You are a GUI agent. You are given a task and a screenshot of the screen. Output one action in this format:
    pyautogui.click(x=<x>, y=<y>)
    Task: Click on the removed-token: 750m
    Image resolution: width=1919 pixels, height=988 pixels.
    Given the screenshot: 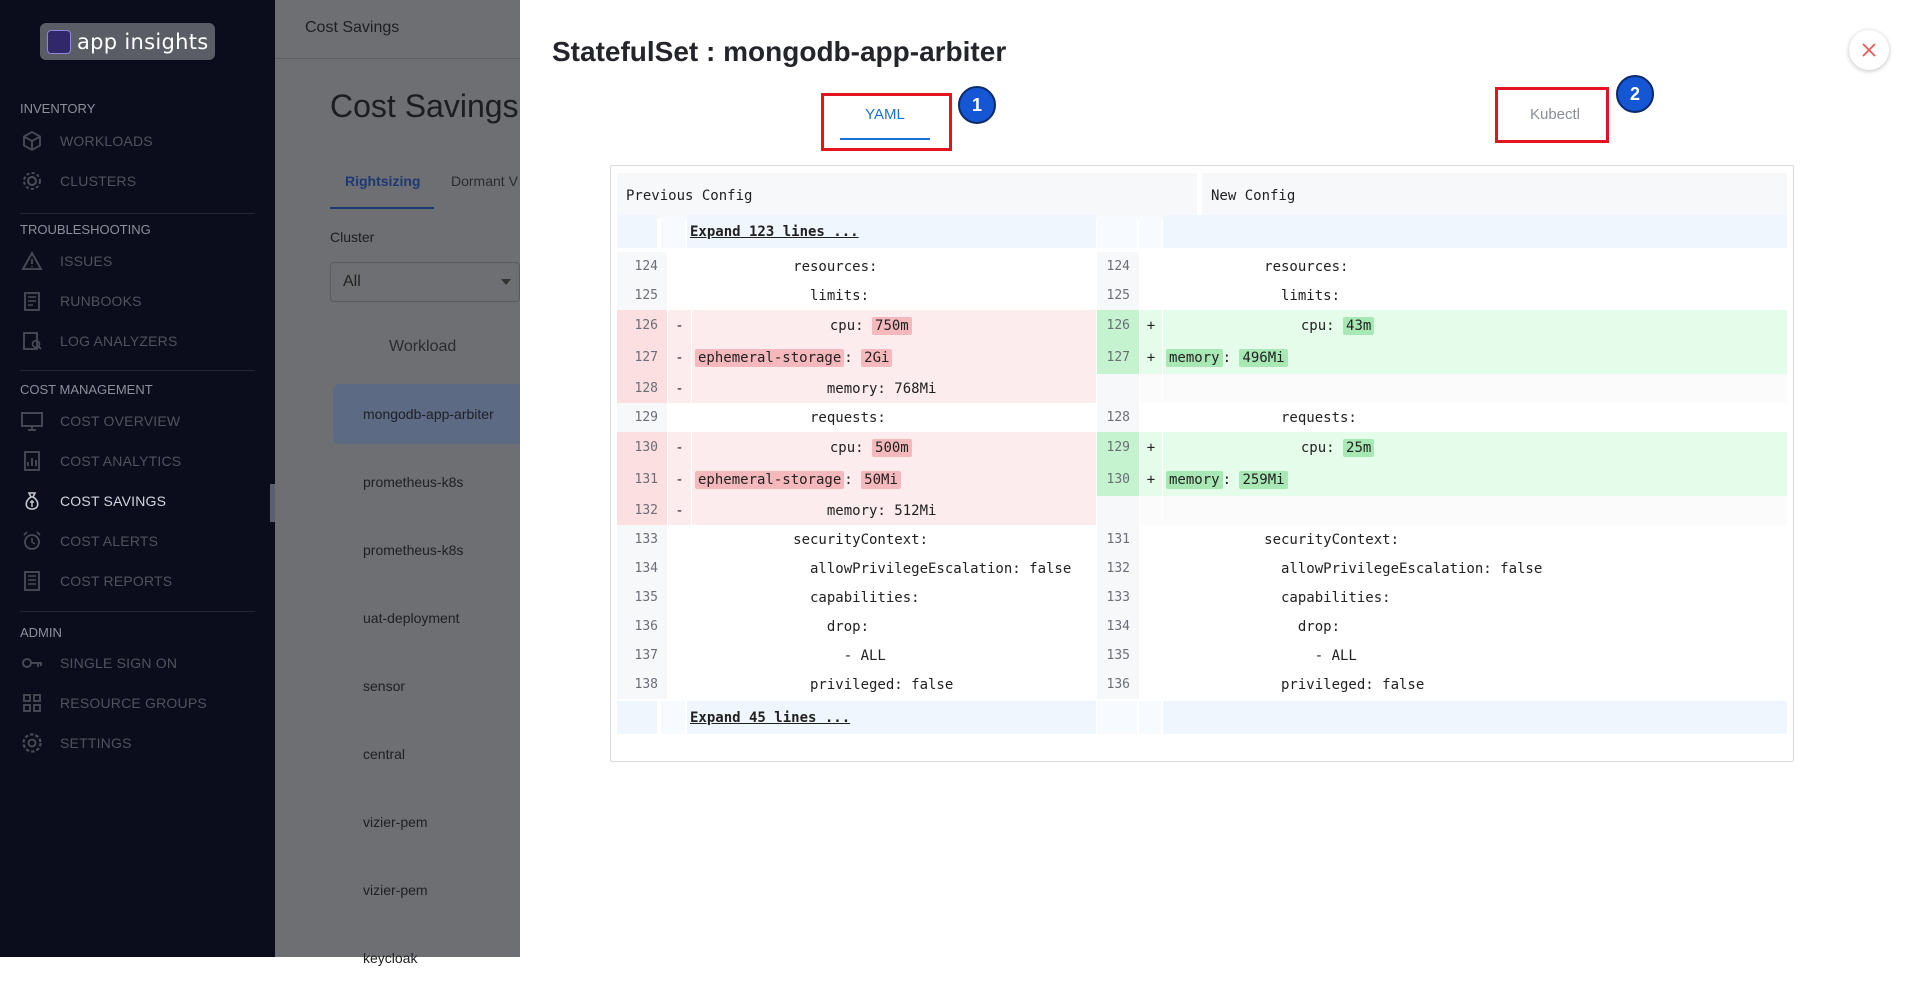 What is the action you would take?
    pyautogui.click(x=892, y=325)
    